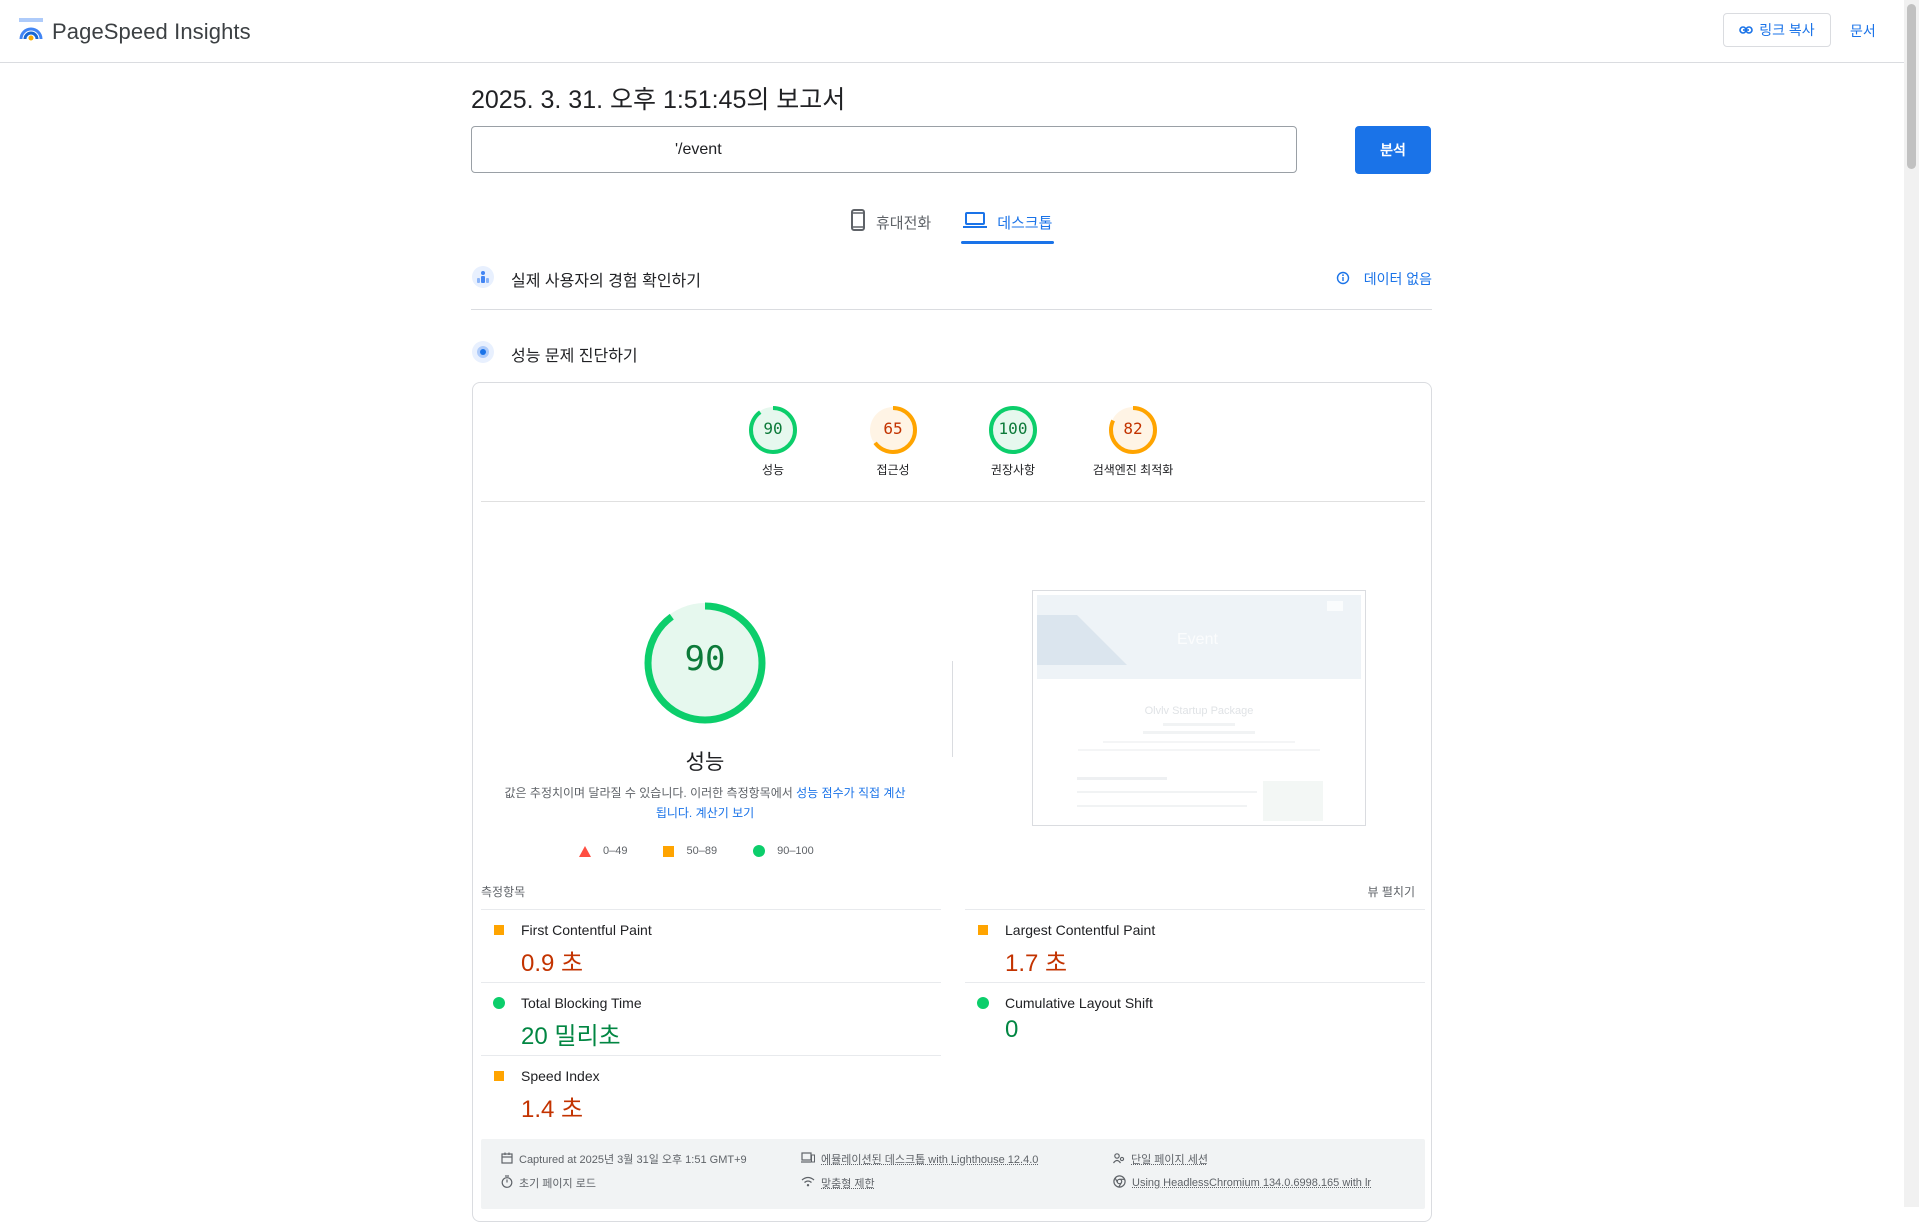  Describe the element at coordinates (884, 149) in the screenshot. I see `url-input: '/event` at that location.